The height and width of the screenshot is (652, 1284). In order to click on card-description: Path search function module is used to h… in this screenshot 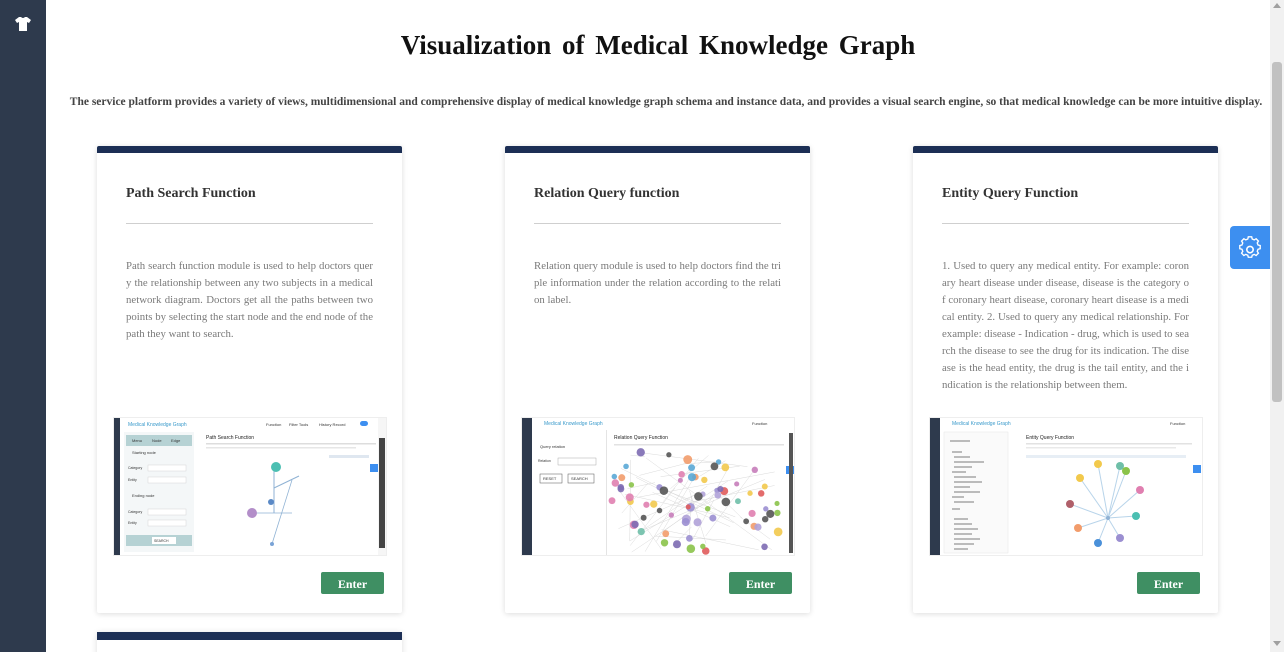, I will do `click(249, 300)`.